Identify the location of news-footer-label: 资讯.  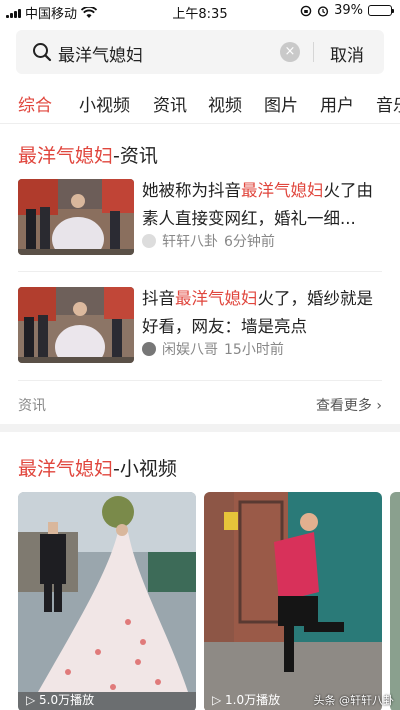
(32, 406).